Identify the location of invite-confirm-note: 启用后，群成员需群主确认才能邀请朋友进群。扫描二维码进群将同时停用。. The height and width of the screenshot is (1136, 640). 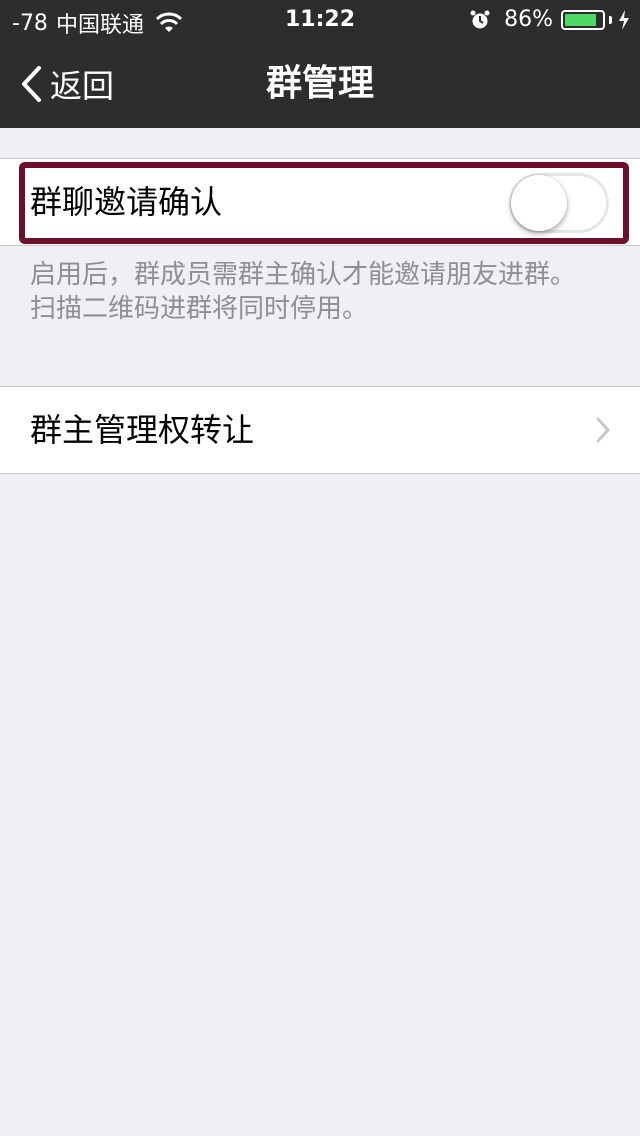
(303, 292).